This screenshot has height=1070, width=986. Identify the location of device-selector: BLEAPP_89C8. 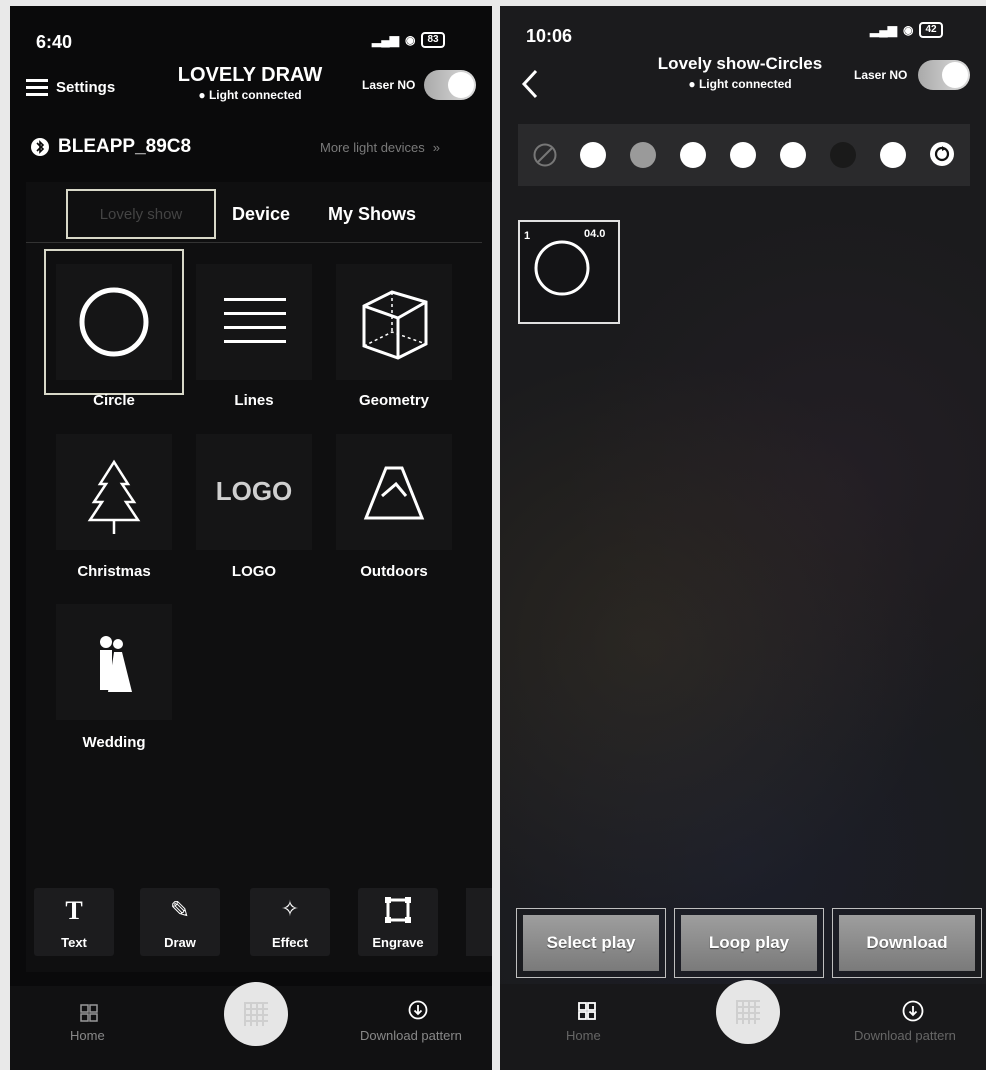
(110, 147).